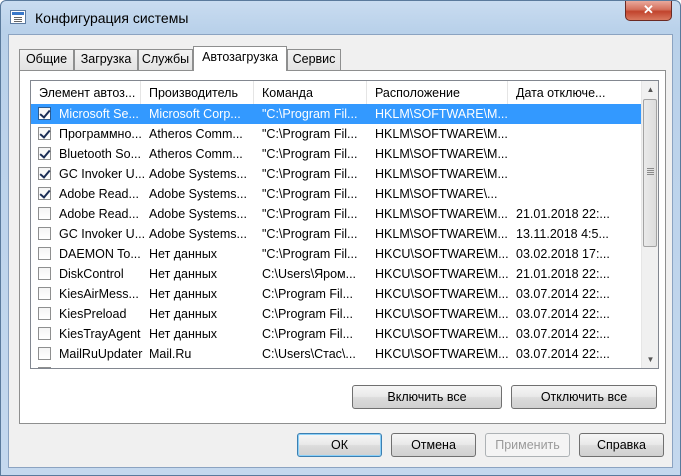 This screenshot has height=476, width=681. What do you see at coordinates (314, 59) in the screenshot?
I see `tab-tools: Сервис` at bounding box center [314, 59].